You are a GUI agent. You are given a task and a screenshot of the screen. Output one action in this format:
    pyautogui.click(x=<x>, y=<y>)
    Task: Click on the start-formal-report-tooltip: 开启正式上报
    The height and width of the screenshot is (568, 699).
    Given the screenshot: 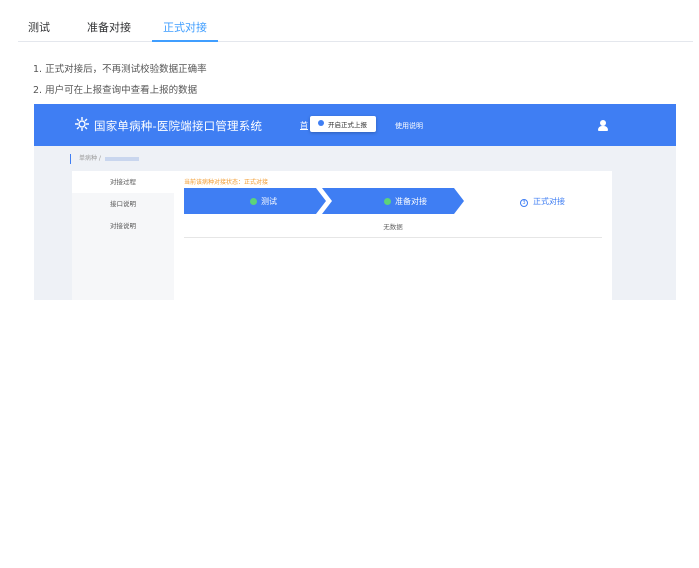 What is the action you would take?
    pyautogui.click(x=343, y=124)
    